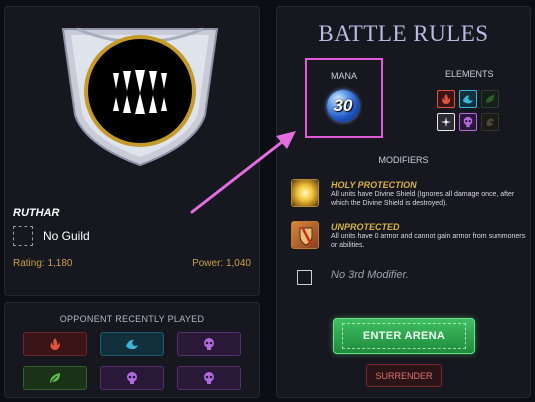 This screenshot has height=402, width=535. I want to click on opponent-recent-earth, so click(55, 378).